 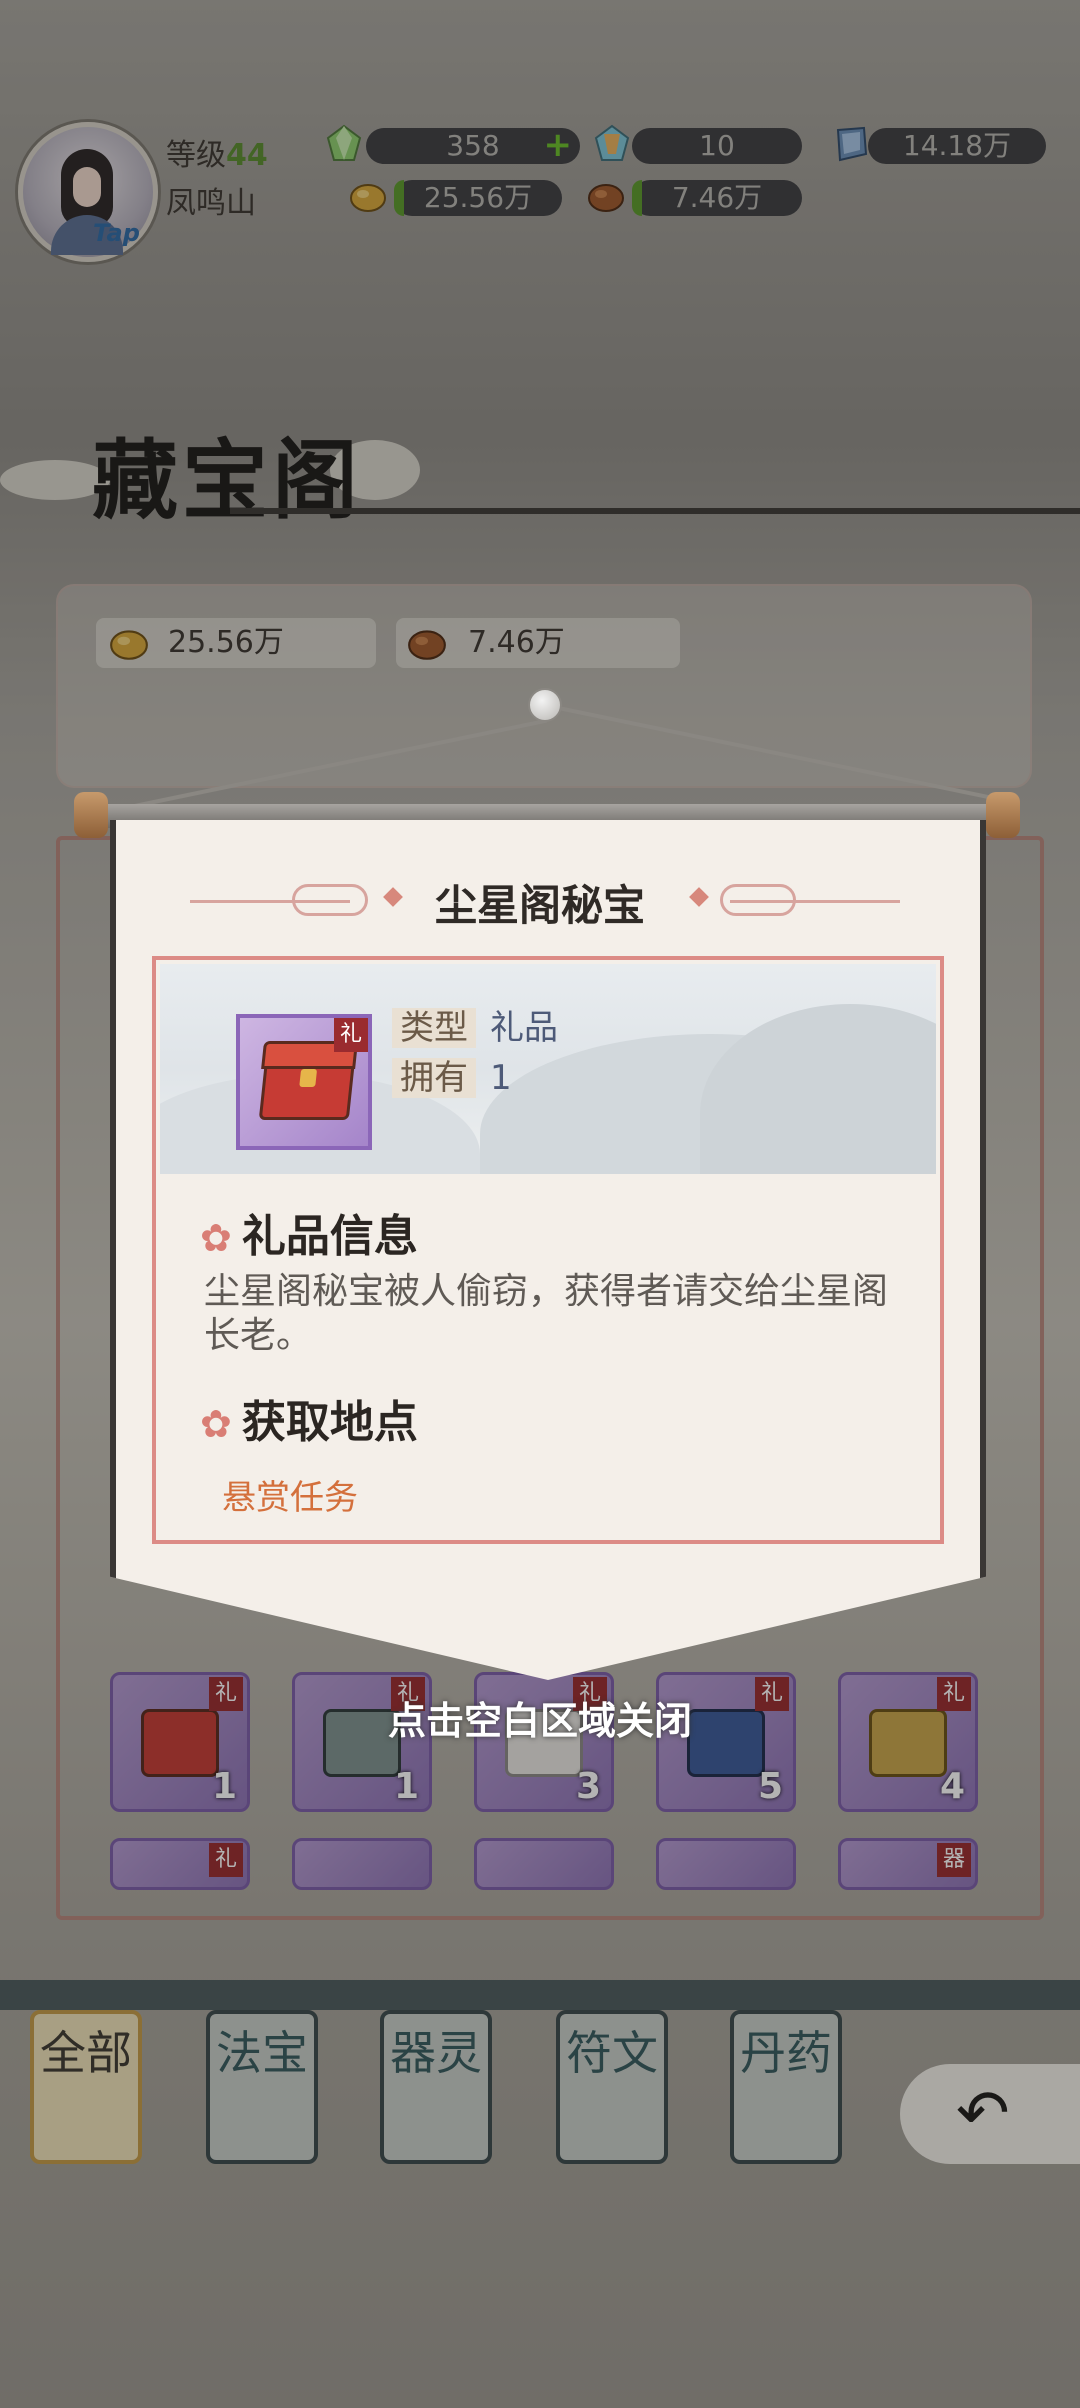 I want to click on source-heading: ✿ 获取地点, so click(x=309, y=1418).